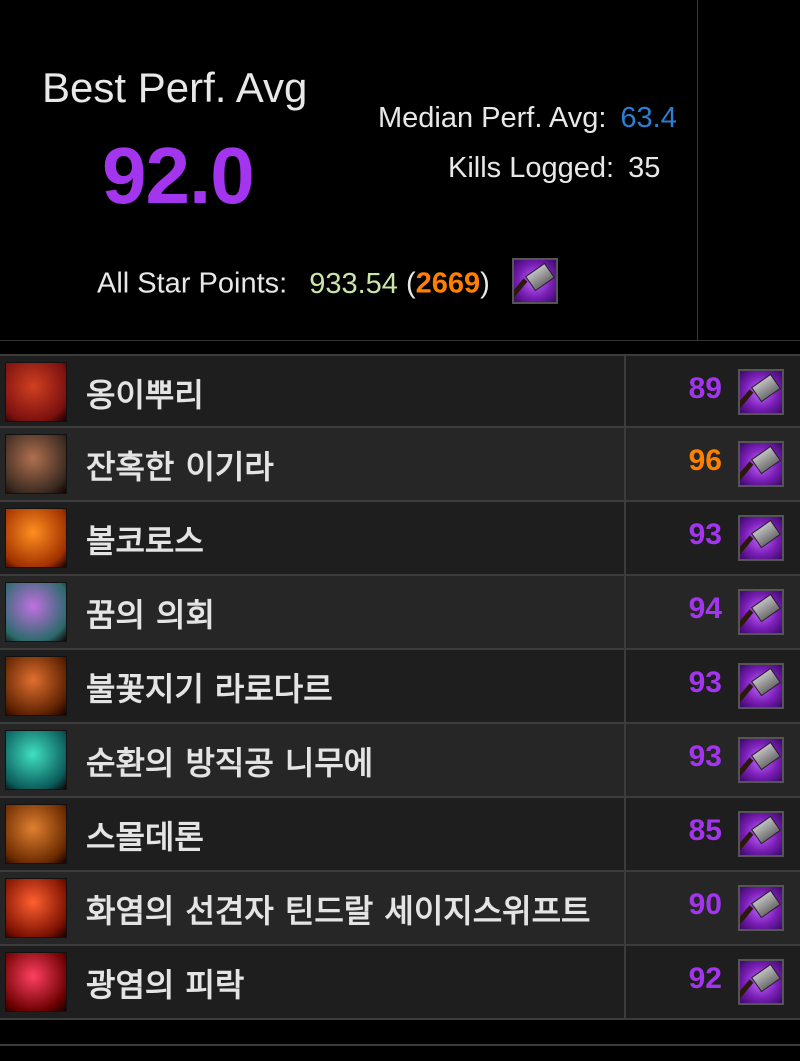 The width and height of the screenshot is (800, 1061). I want to click on median-perf-label: Median Perf. Avg:, so click(492, 118).